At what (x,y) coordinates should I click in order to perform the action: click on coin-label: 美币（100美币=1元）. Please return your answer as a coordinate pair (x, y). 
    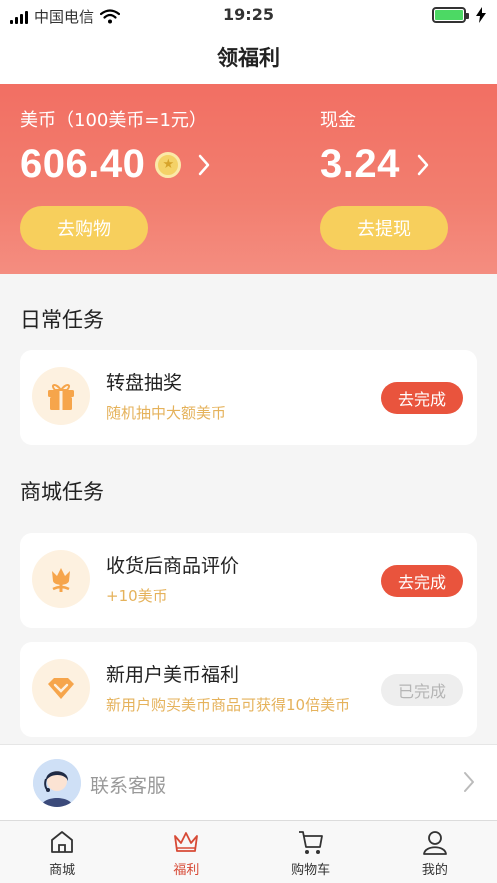
    Looking at the image, I should click on (113, 120).